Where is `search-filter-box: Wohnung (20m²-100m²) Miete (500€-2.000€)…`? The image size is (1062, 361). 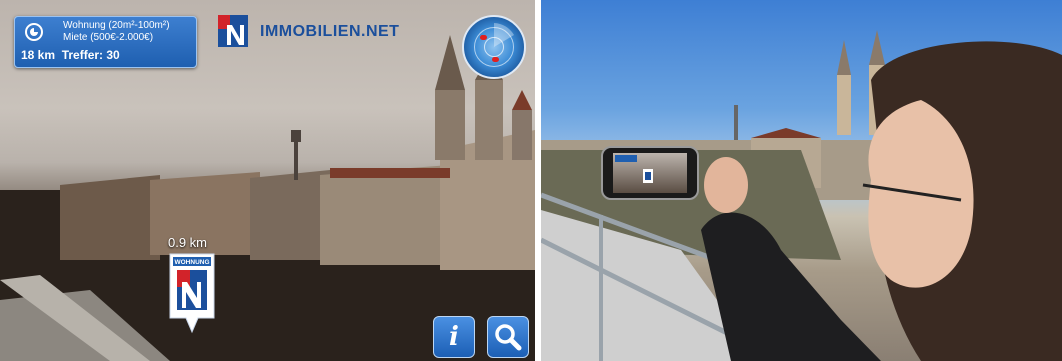
search-filter-box: Wohnung (20m²-100m²) Miete (500€-2.000€)… is located at coordinates (105, 42).